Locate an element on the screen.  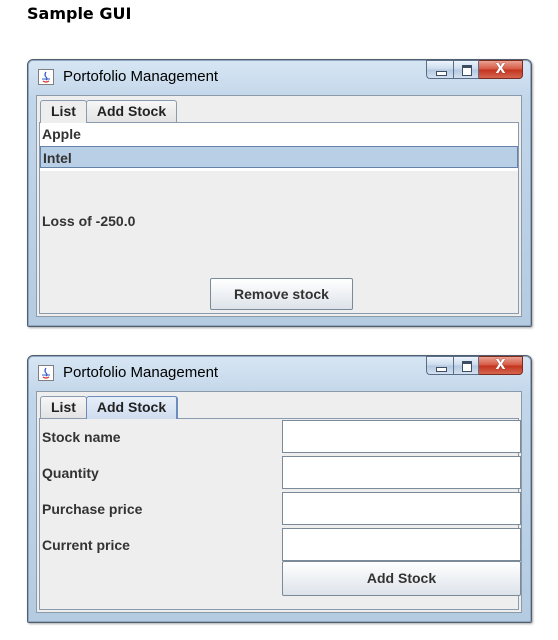
list-item-apple: Apple is located at coordinates (279, 134).